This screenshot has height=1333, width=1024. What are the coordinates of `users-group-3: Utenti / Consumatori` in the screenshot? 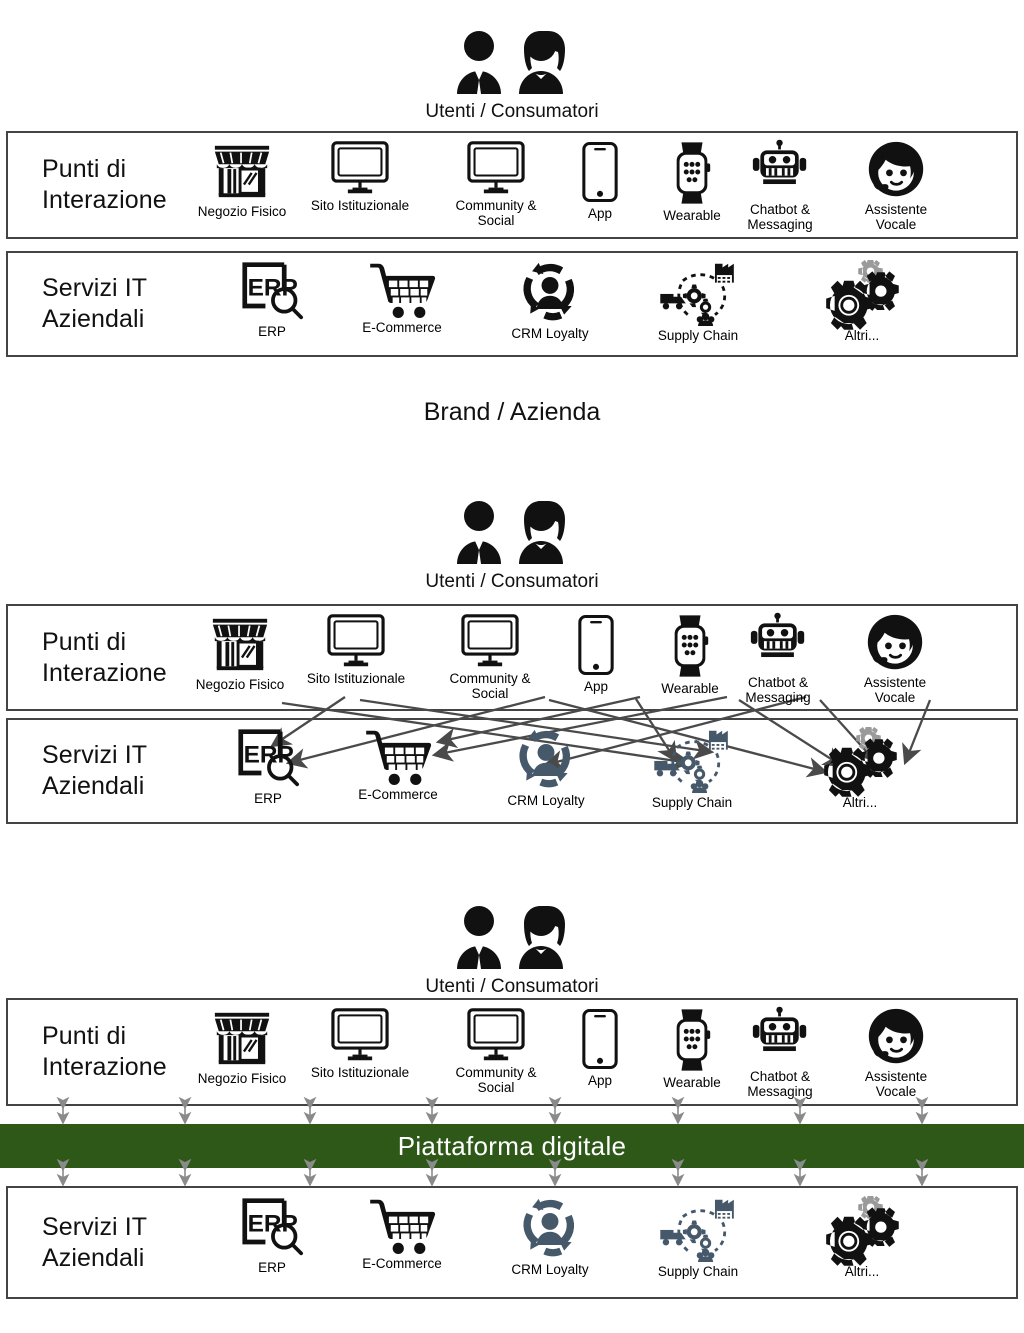 It's located at (512, 950).